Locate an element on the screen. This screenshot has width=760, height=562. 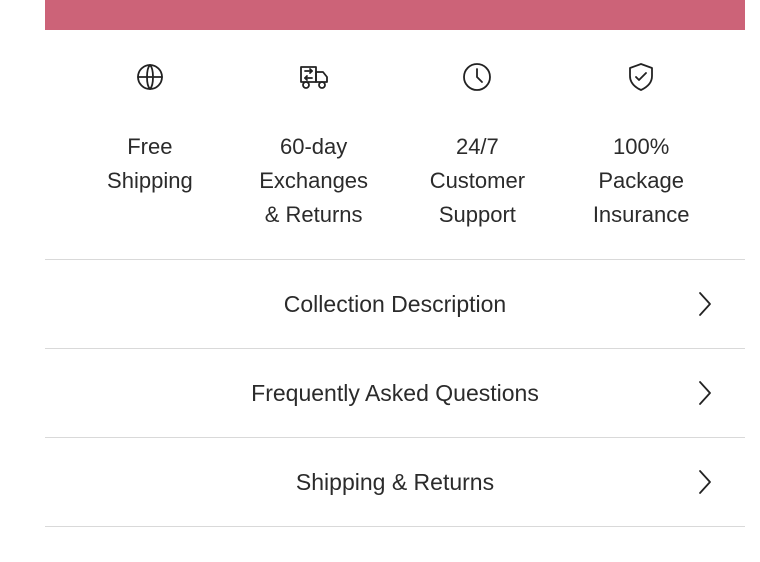
divider is located at coordinates (395, 526).